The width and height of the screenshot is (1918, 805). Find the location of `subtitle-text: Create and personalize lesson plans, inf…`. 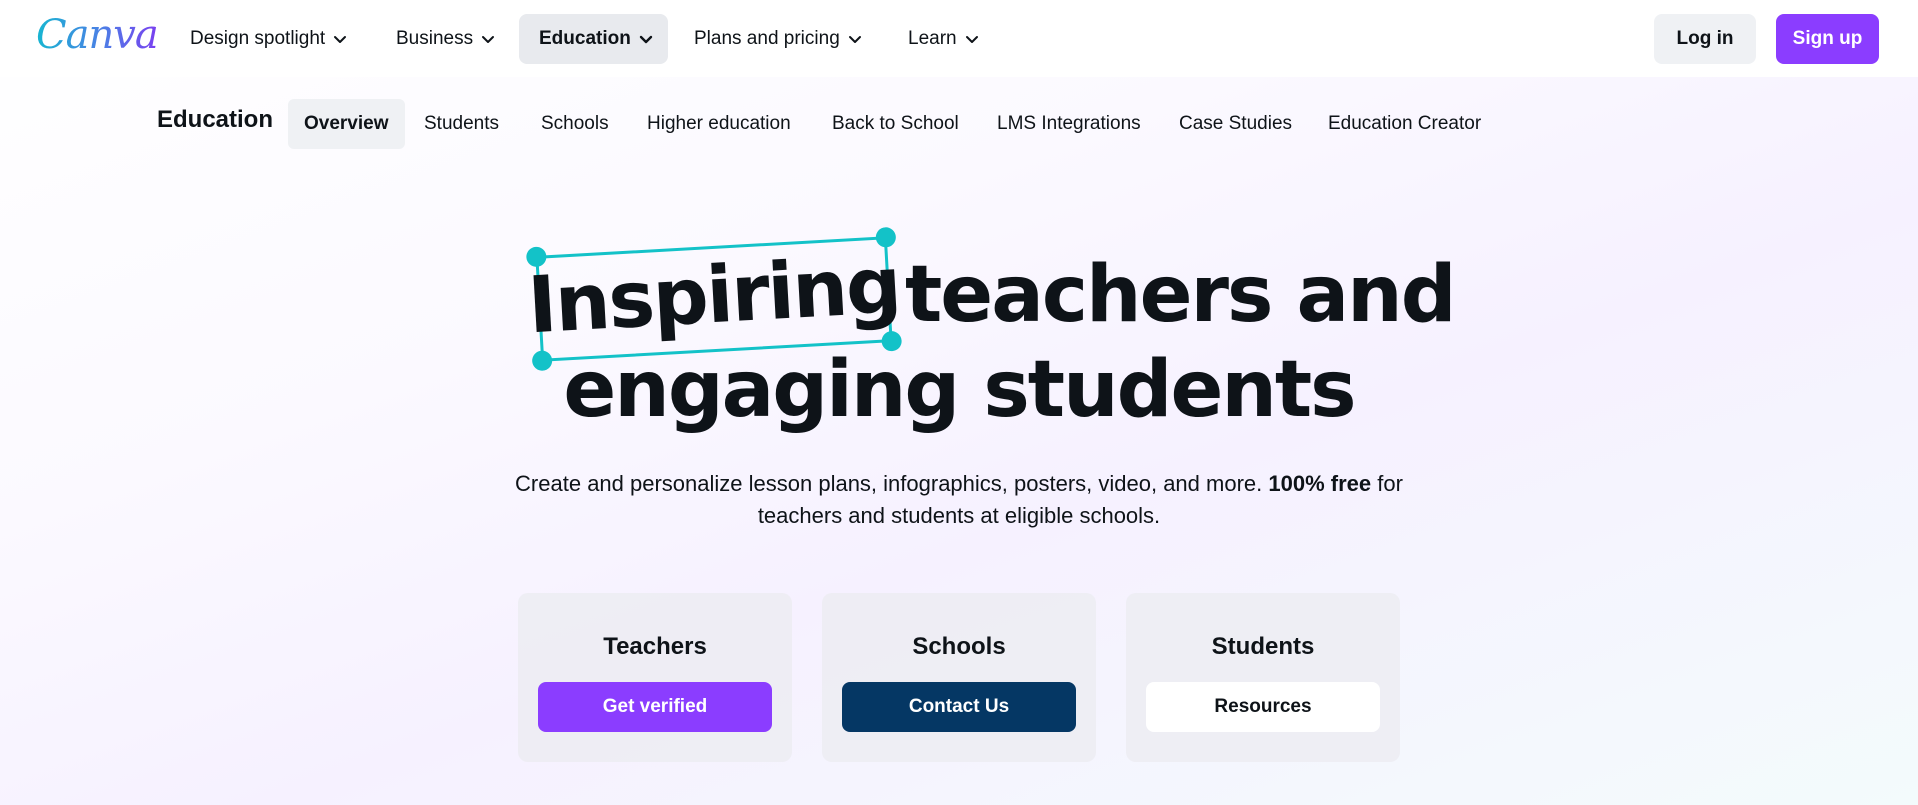

subtitle-text: Create and personalize lesson plans, inf… is located at coordinates (889, 483).